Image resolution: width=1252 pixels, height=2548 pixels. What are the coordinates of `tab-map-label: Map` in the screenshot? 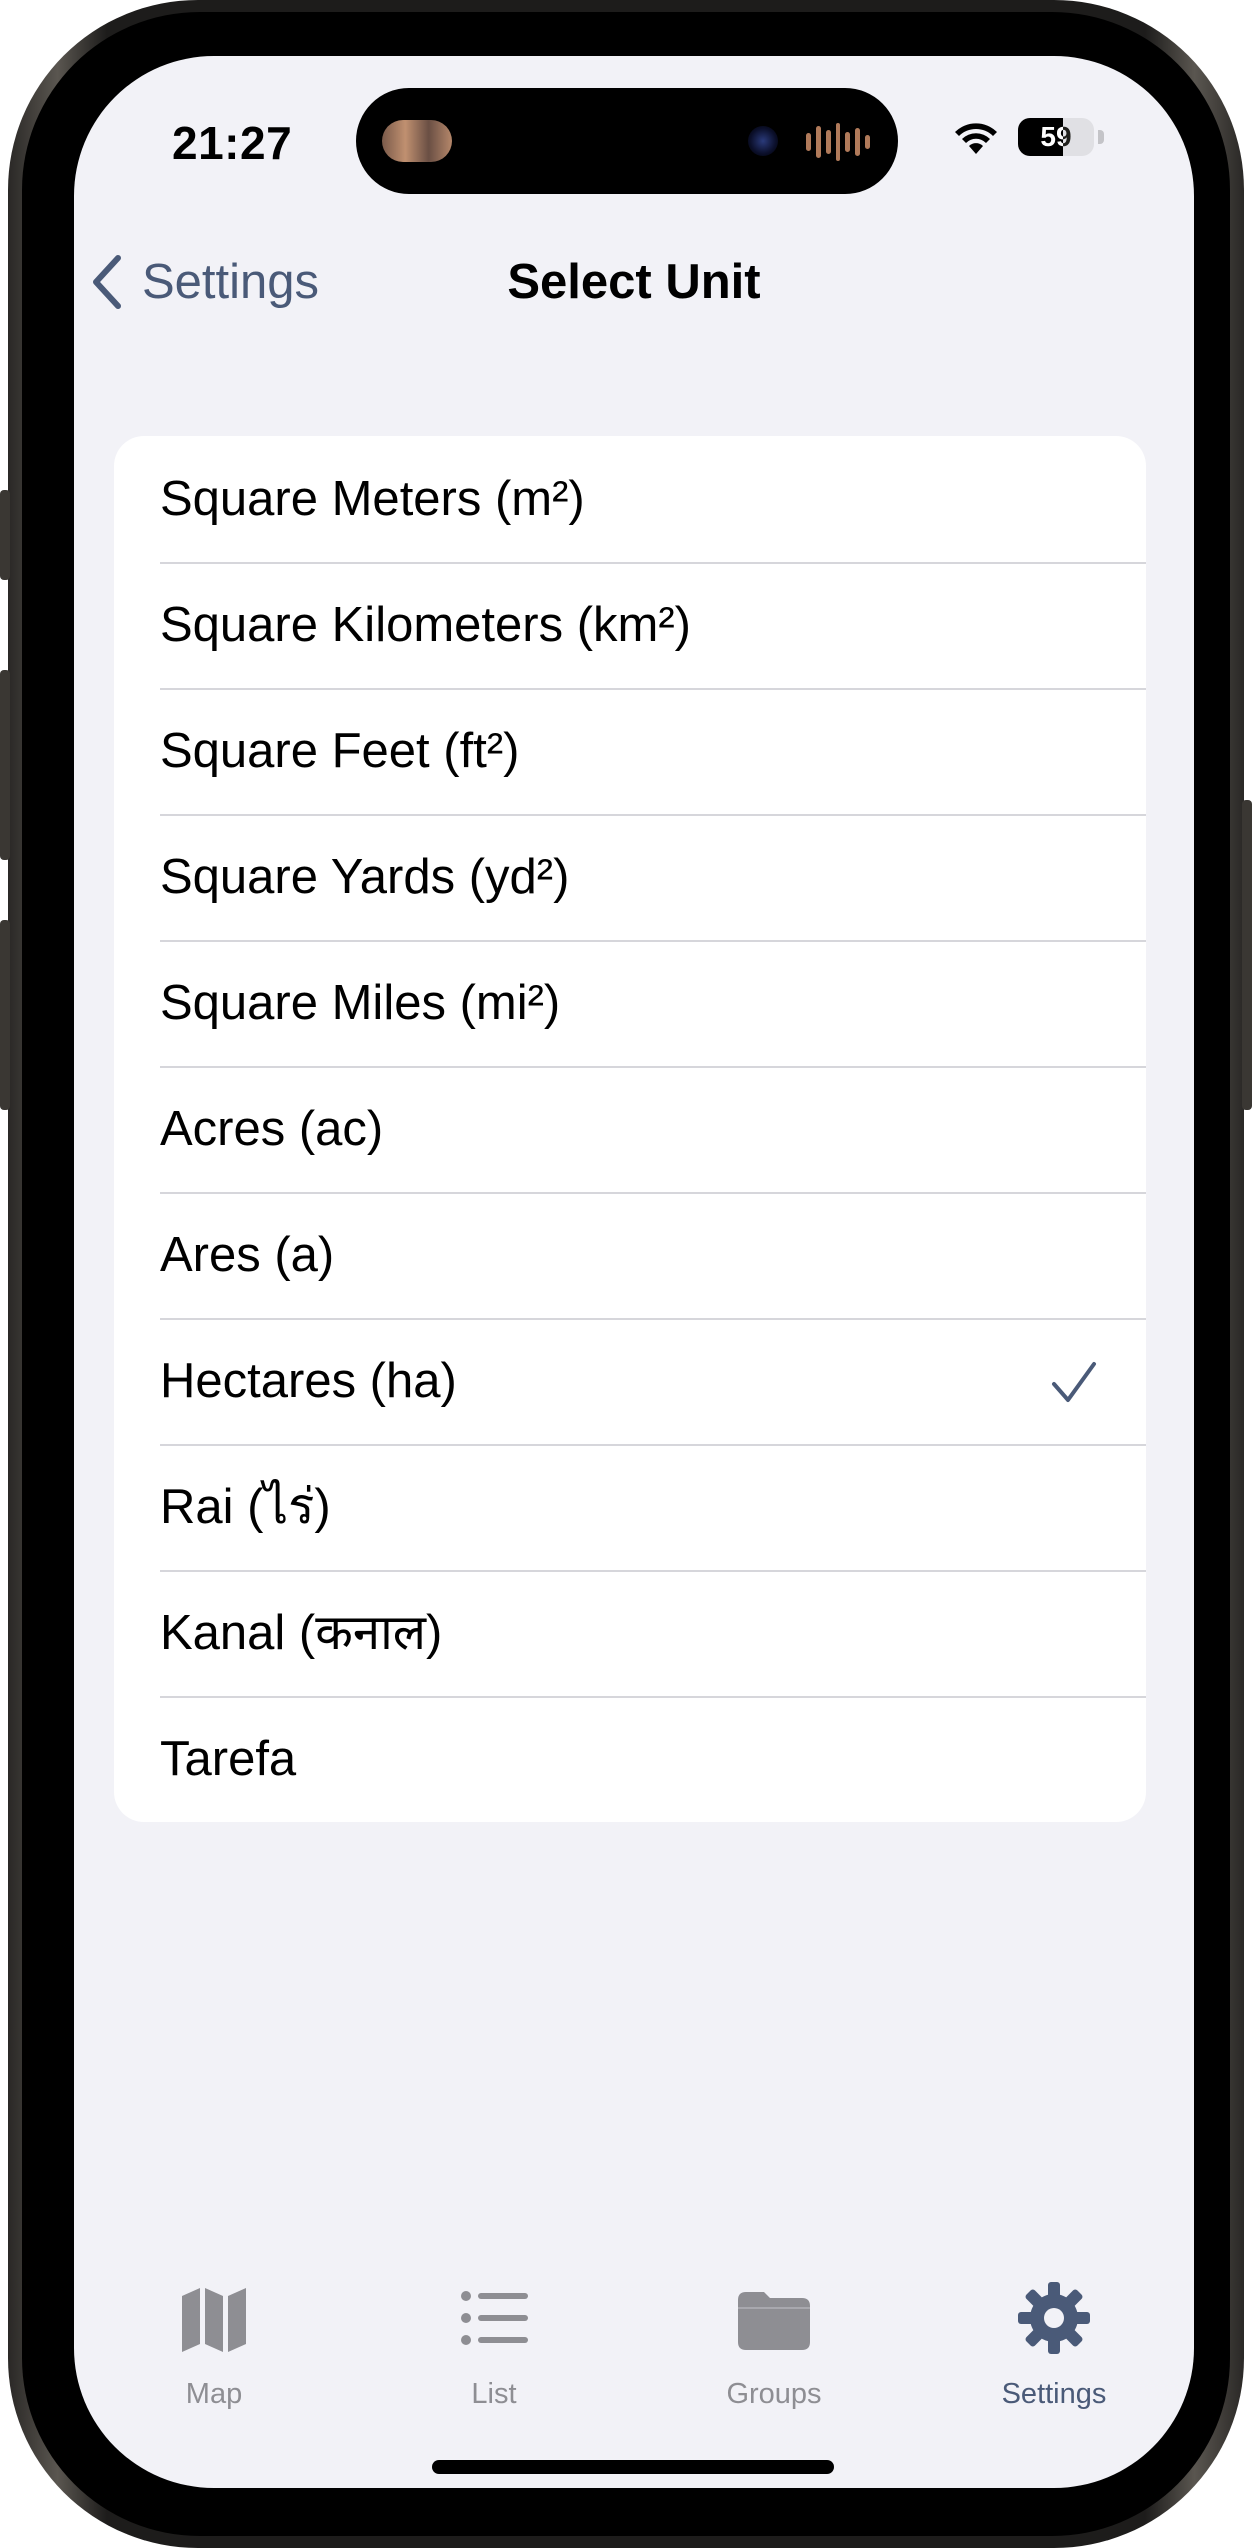 It's located at (214, 2394).